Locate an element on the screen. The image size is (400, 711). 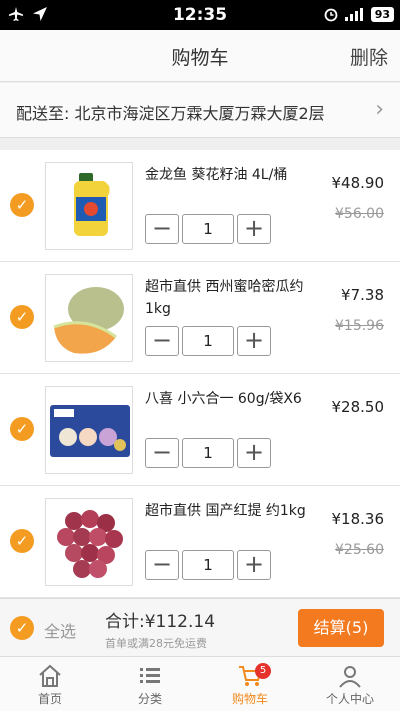
tab-label: 个人中心 is located at coordinates (349, 699).